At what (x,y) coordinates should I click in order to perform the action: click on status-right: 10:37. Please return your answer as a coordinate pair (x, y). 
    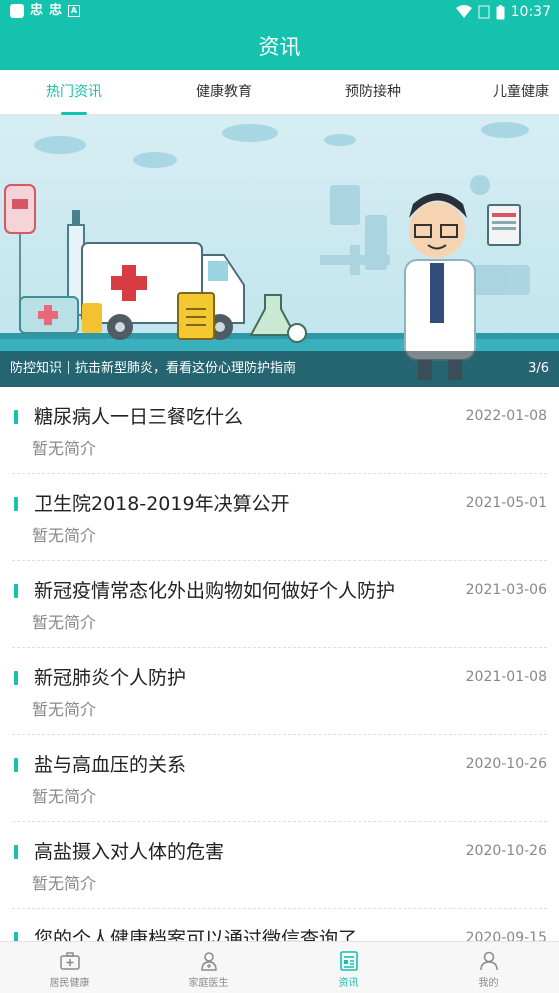
    Looking at the image, I should click on (503, 12).